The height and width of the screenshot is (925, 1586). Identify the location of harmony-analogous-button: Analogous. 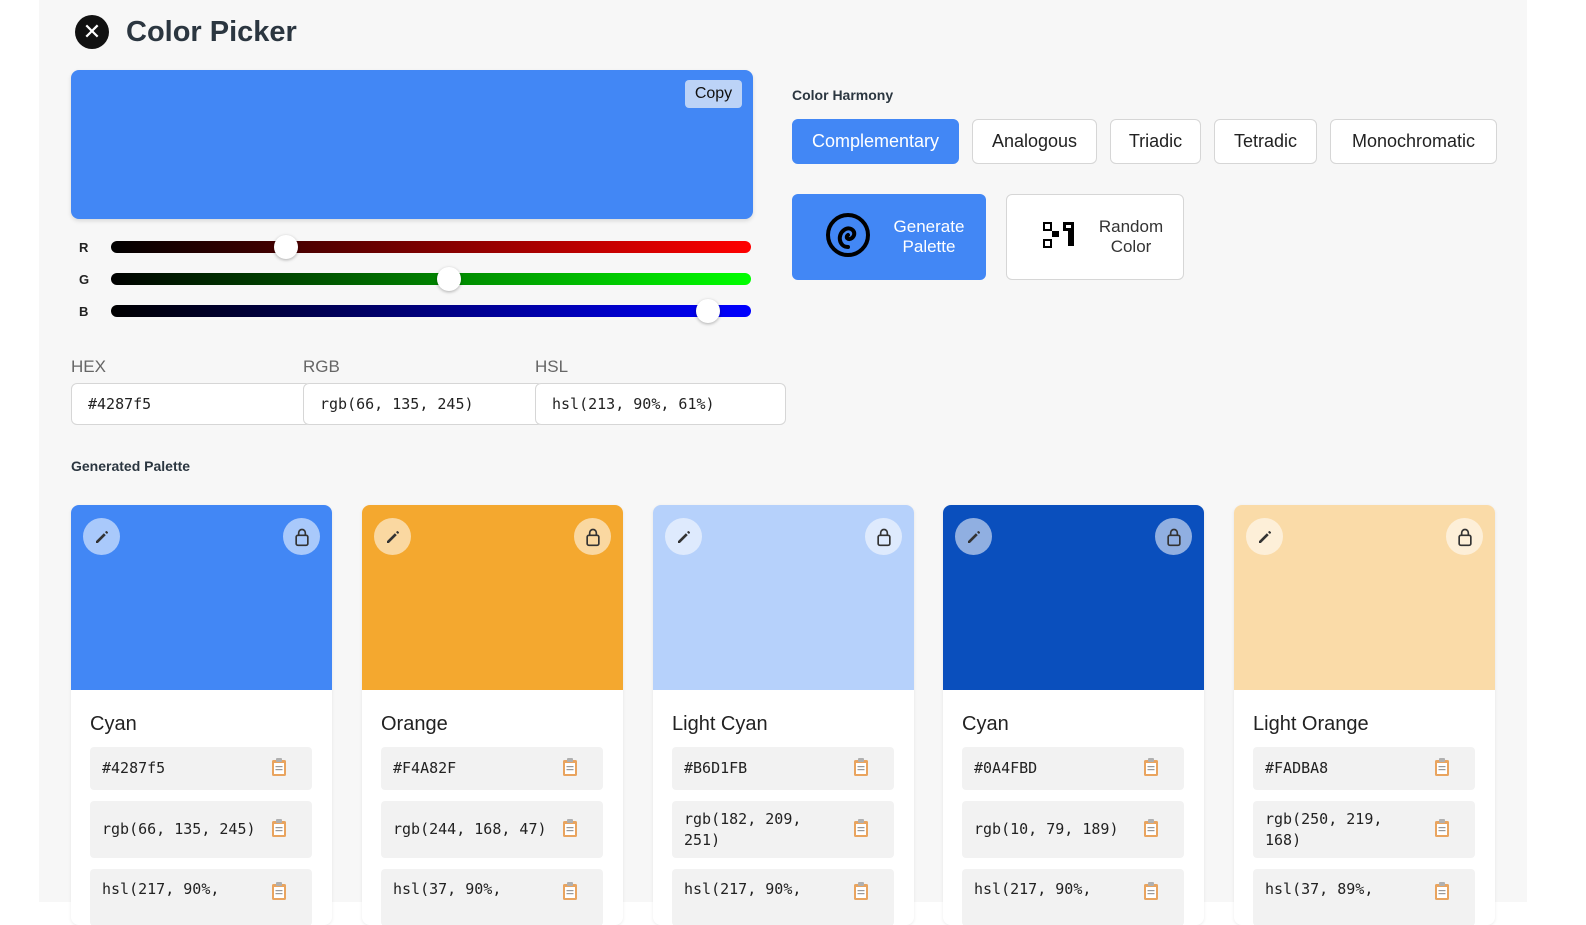
(1034, 141).